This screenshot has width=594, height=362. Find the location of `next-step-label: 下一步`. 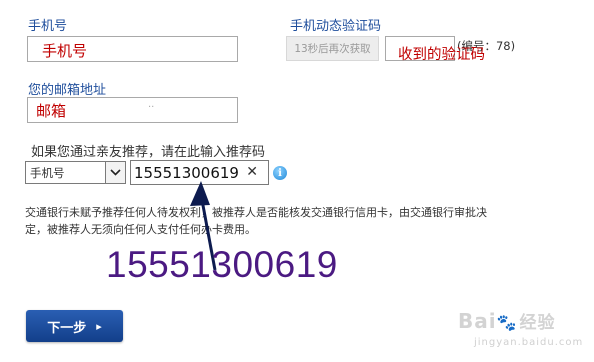

next-step-label: 下一步 is located at coordinates (67, 328).